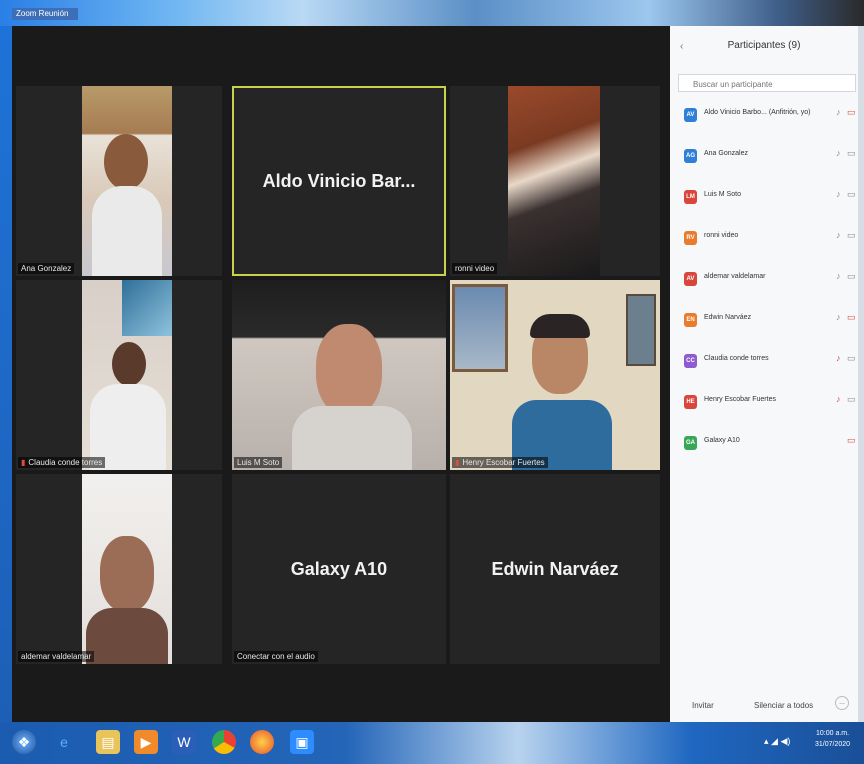 Image resolution: width=864 pixels, height=764 pixels. Describe the element at coordinates (64, 742) in the screenshot. I see `internet-explorer-icon: e` at that location.